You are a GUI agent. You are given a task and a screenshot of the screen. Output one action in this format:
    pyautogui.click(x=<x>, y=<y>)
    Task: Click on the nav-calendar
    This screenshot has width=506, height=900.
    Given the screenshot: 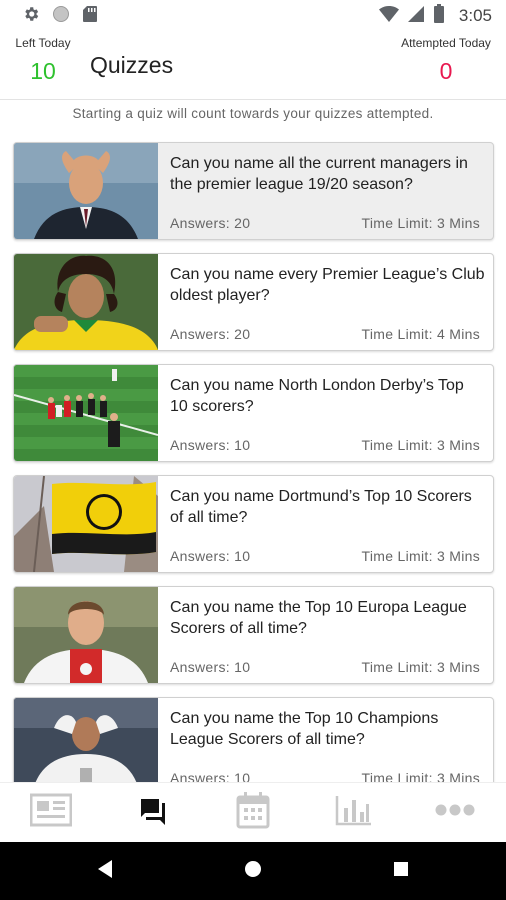 What is the action you would take?
    pyautogui.click(x=253, y=813)
    